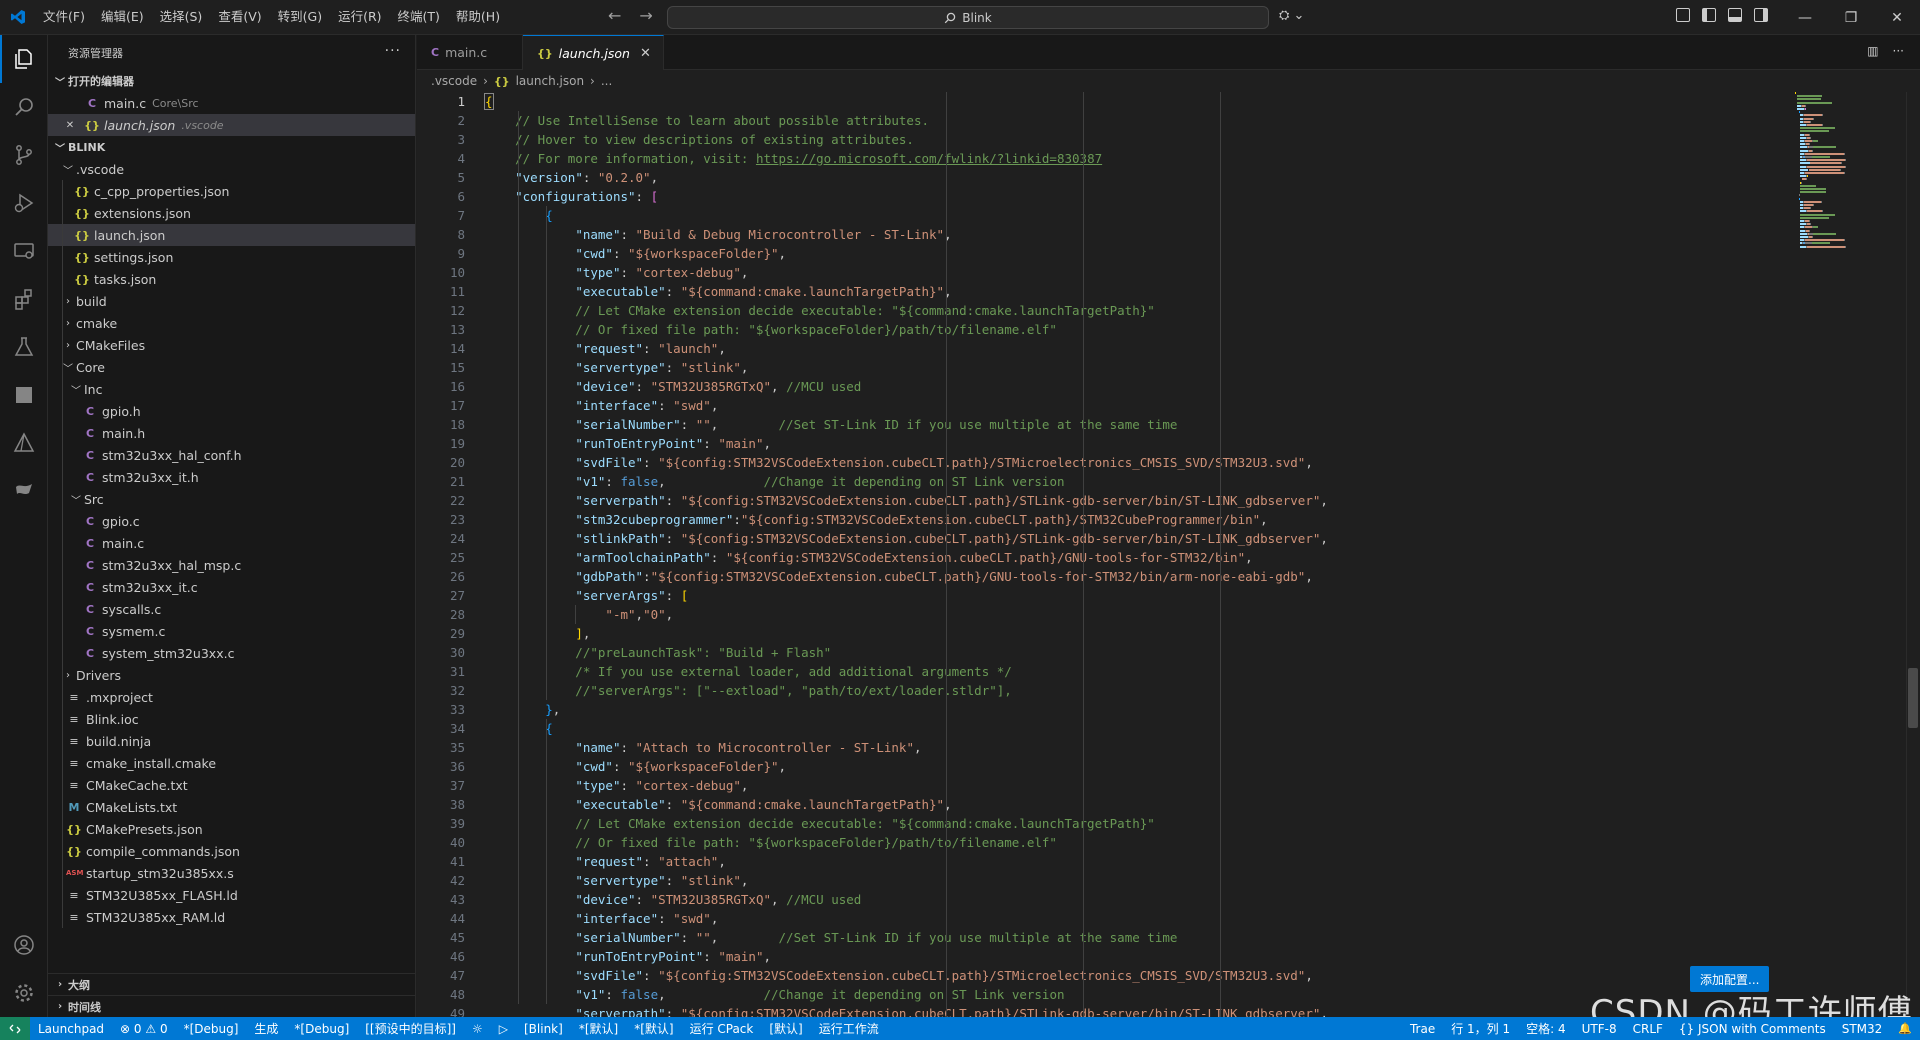 Image resolution: width=1920 pixels, height=1040 pixels. I want to click on workspace-header: ﹀ BLINK, so click(231, 147).